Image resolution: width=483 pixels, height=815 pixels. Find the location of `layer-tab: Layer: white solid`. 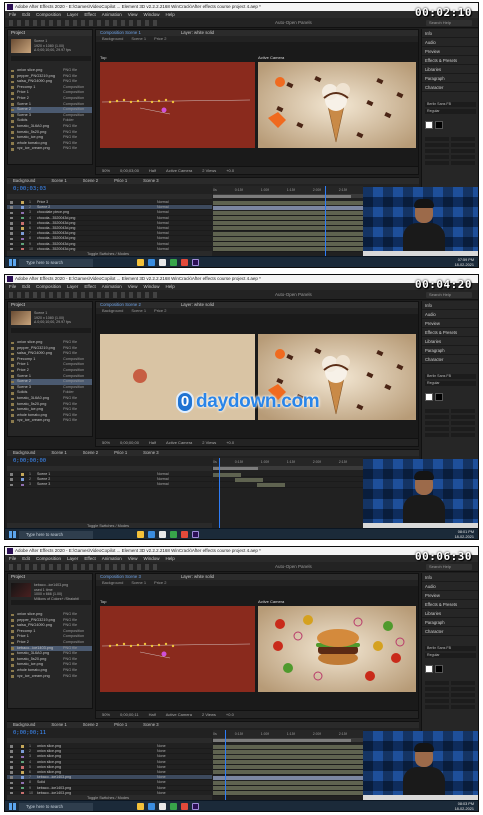

layer-tab: Layer: white solid is located at coordinates (197, 32).